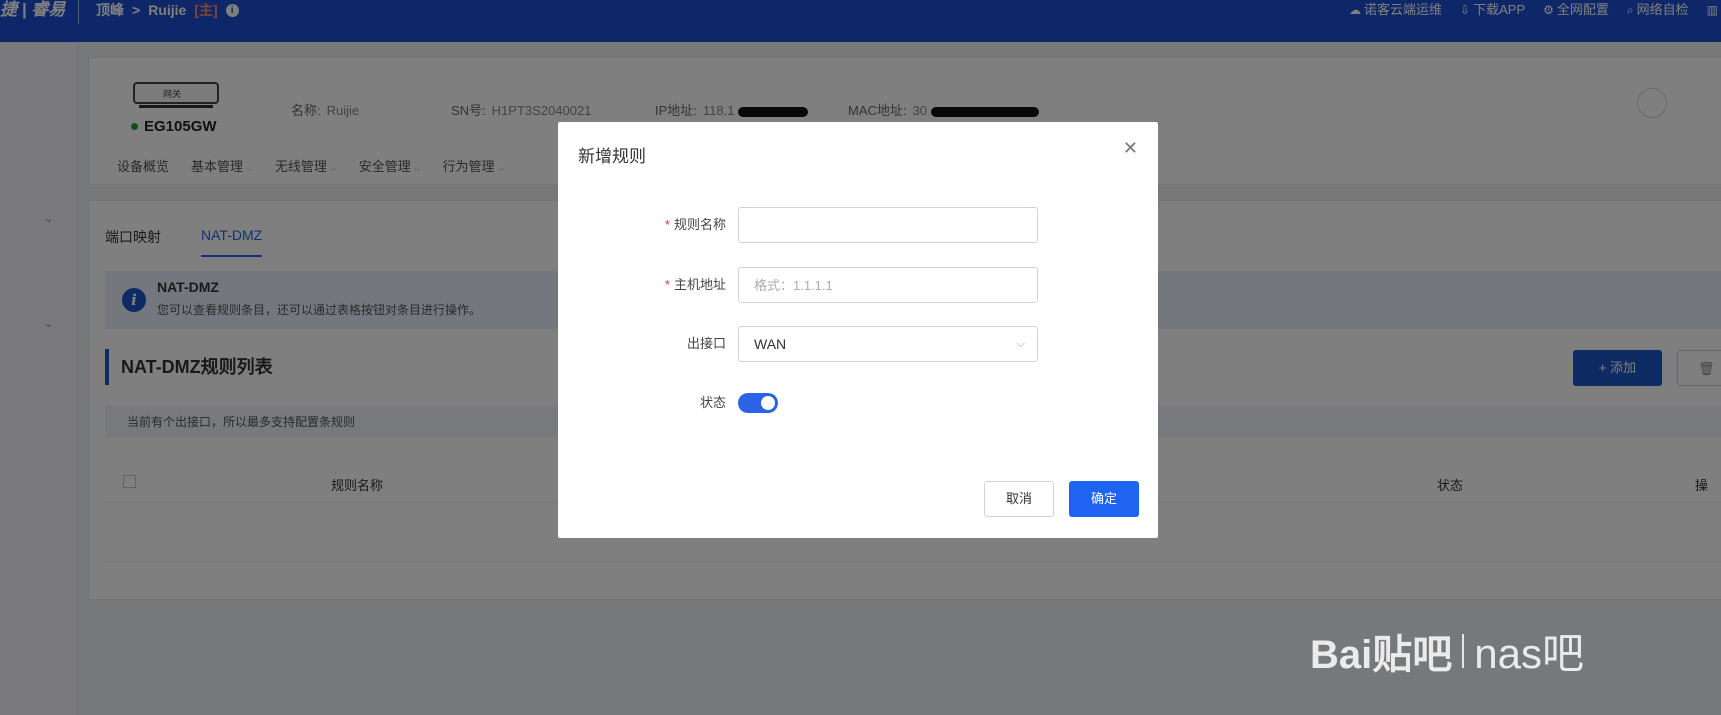 This screenshot has width=1721, height=715. I want to click on rule-name-label: * 规则名称, so click(695, 225).